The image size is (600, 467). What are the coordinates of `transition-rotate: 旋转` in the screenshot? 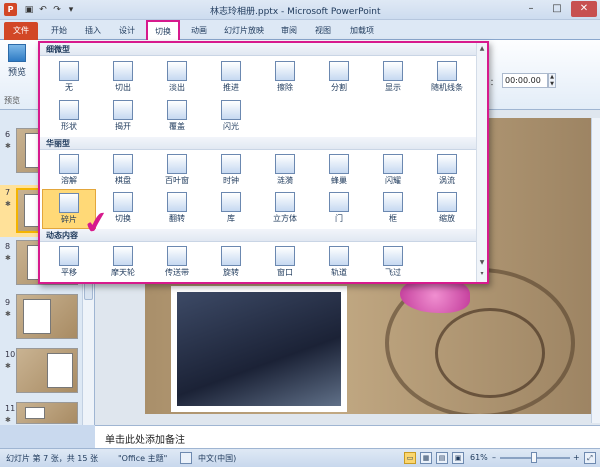 It's located at (231, 263).